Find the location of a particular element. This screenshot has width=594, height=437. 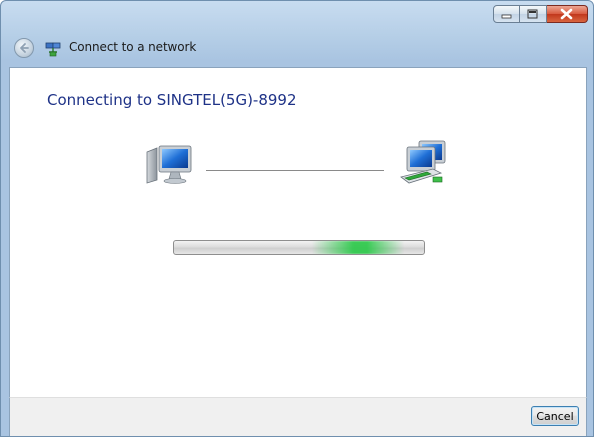

cancel-button: Cancel is located at coordinates (555, 416).